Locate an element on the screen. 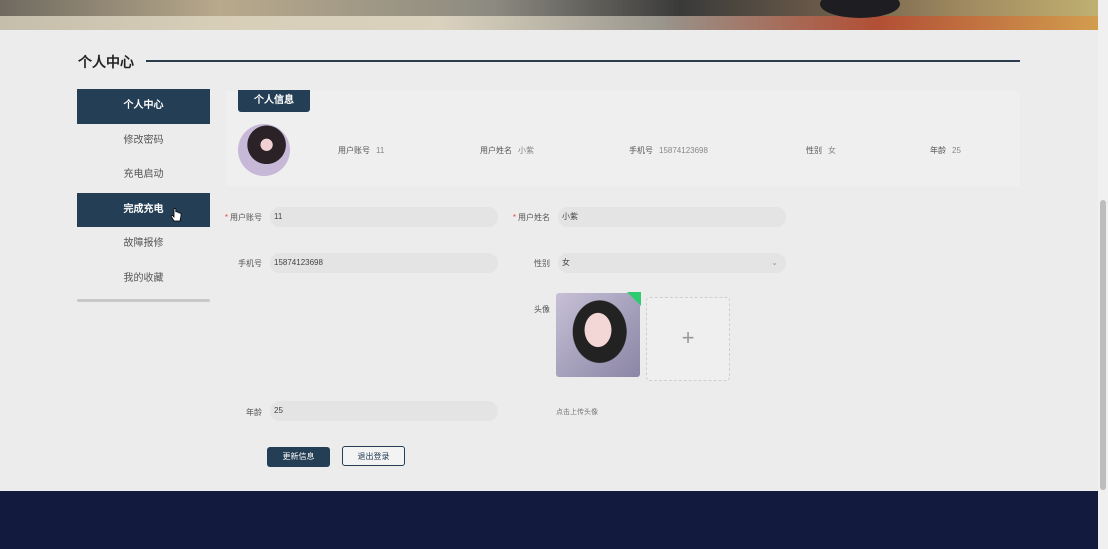 This screenshot has width=1108, height=549. avatar-upload-preview is located at coordinates (598, 335).